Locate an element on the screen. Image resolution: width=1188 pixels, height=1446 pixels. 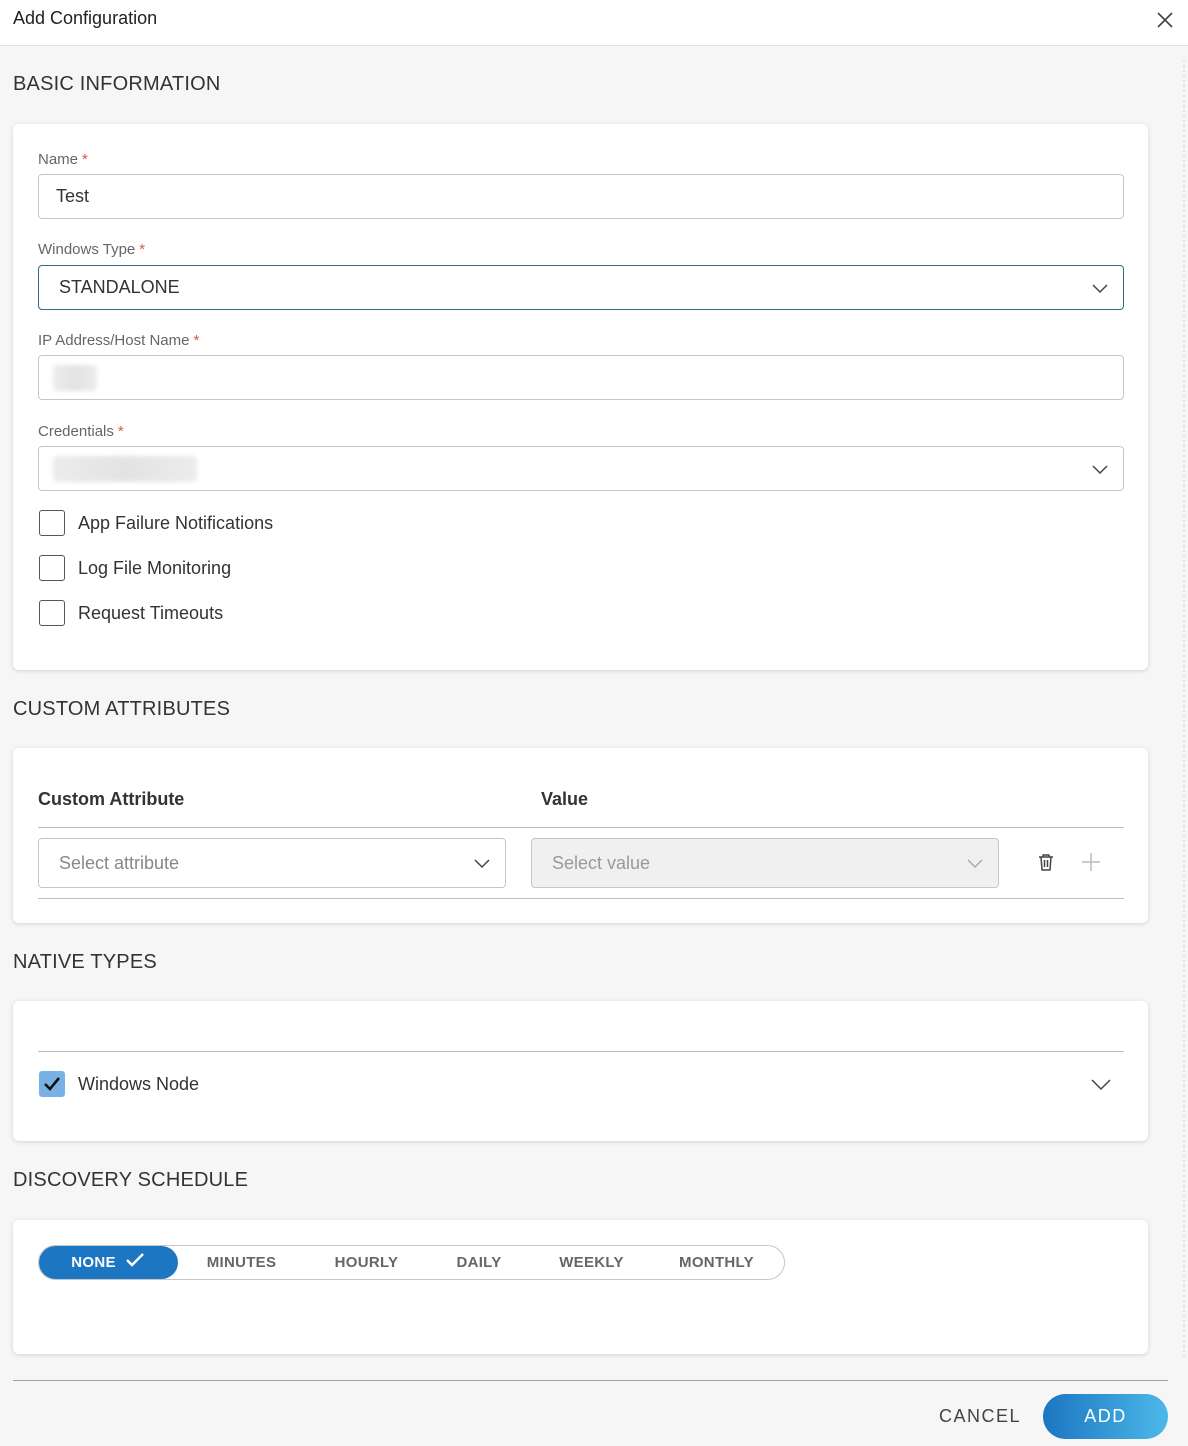
schedule-option-label: HOURLY is located at coordinates (366, 1262).